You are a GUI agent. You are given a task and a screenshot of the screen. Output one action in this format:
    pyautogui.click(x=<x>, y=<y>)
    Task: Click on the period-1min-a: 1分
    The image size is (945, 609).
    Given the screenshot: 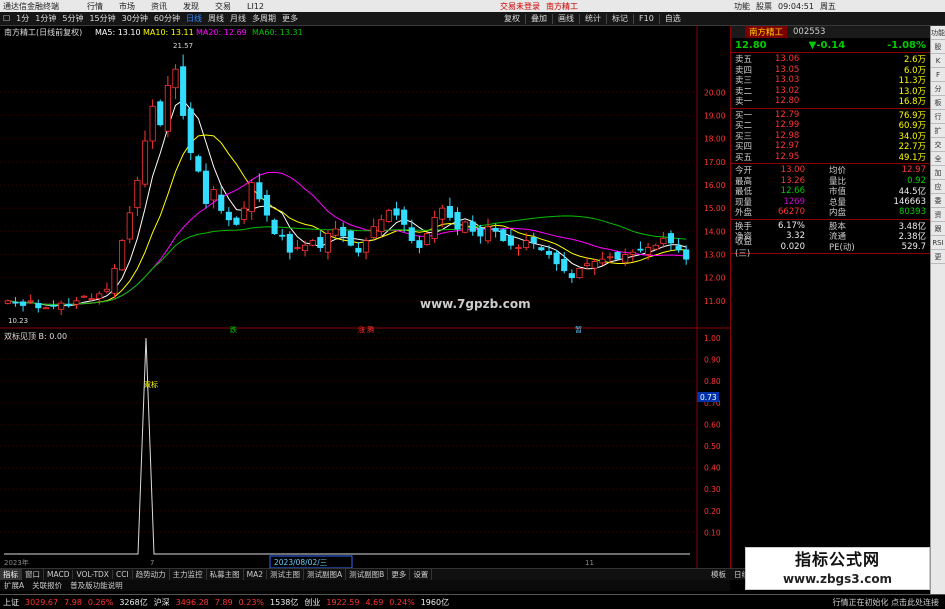 What is the action you would take?
    pyautogui.click(x=22, y=18)
    